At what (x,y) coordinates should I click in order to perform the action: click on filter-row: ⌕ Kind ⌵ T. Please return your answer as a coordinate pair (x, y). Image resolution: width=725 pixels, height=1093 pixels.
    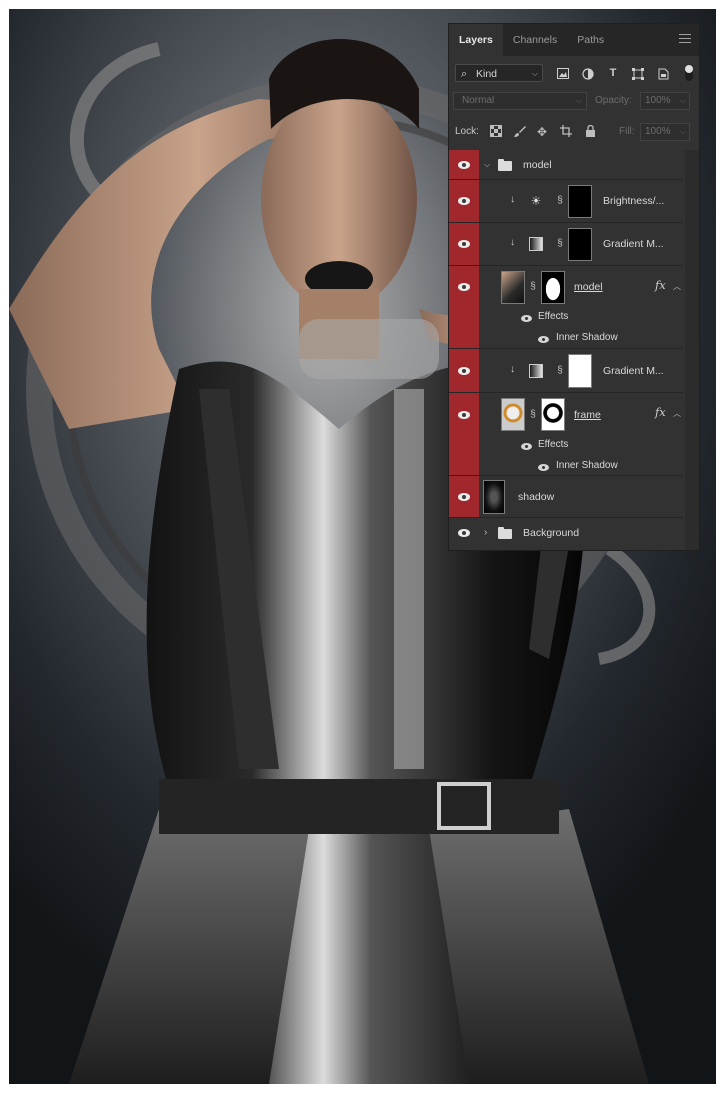
    Looking at the image, I should click on (574, 73).